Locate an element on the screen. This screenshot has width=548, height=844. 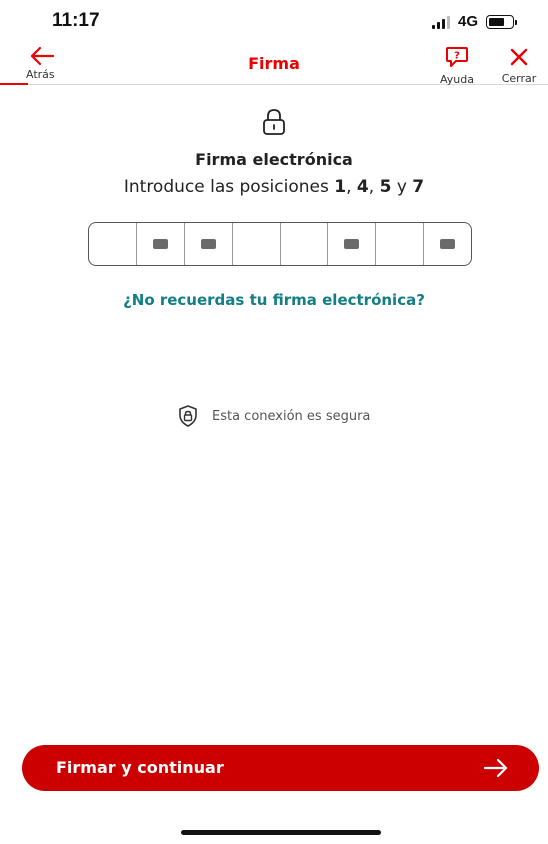
help-label: Ayuda is located at coordinates (457, 79).